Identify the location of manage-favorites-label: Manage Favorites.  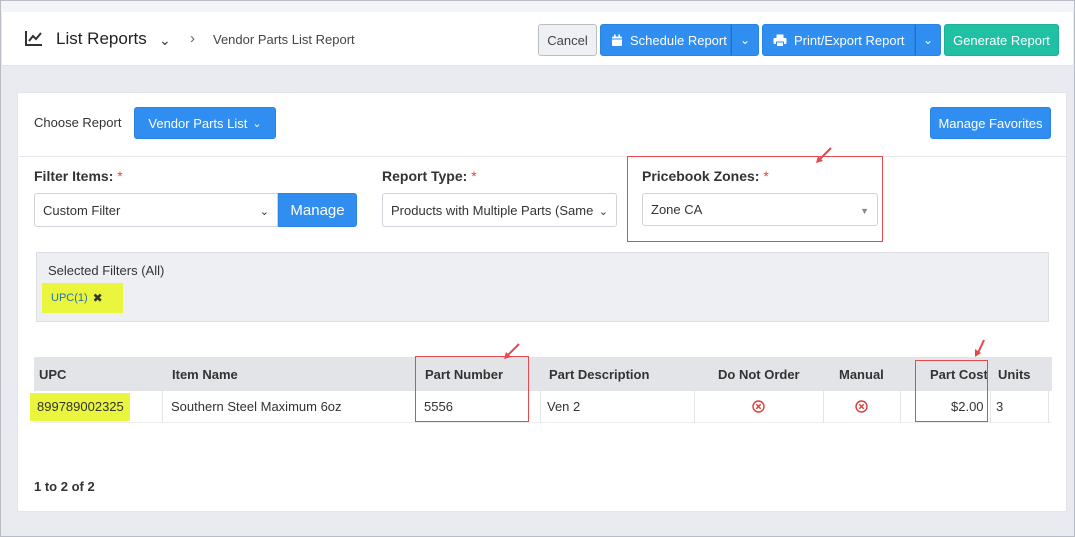
(990, 123).